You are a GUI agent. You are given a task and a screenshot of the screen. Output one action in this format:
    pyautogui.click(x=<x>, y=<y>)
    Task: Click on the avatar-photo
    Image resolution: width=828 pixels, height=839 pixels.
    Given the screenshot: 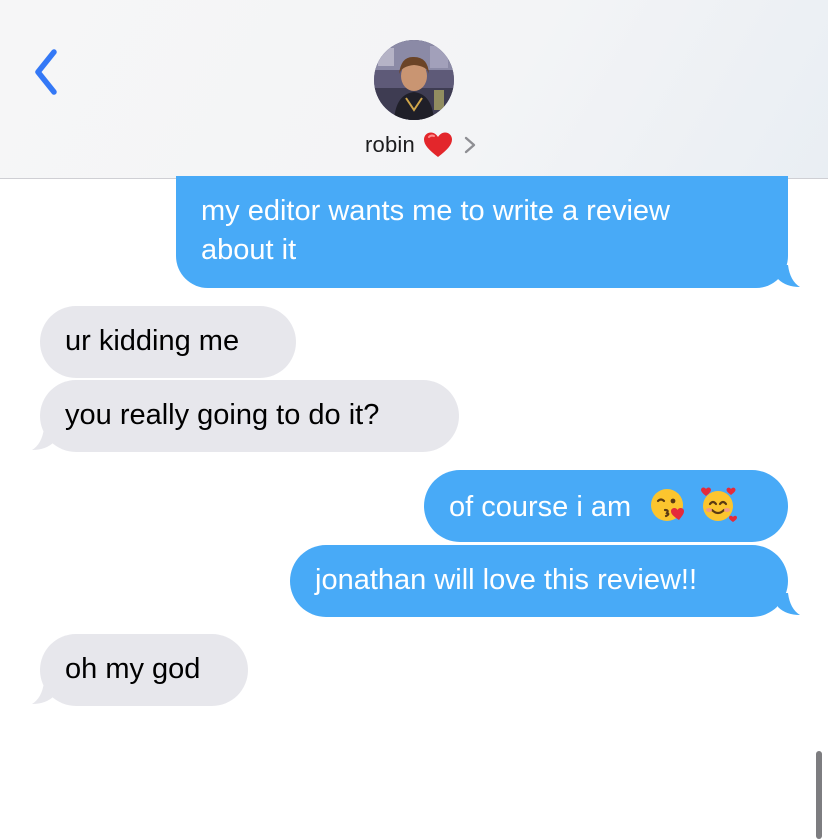 What is the action you would take?
    pyautogui.click(x=414, y=80)
    